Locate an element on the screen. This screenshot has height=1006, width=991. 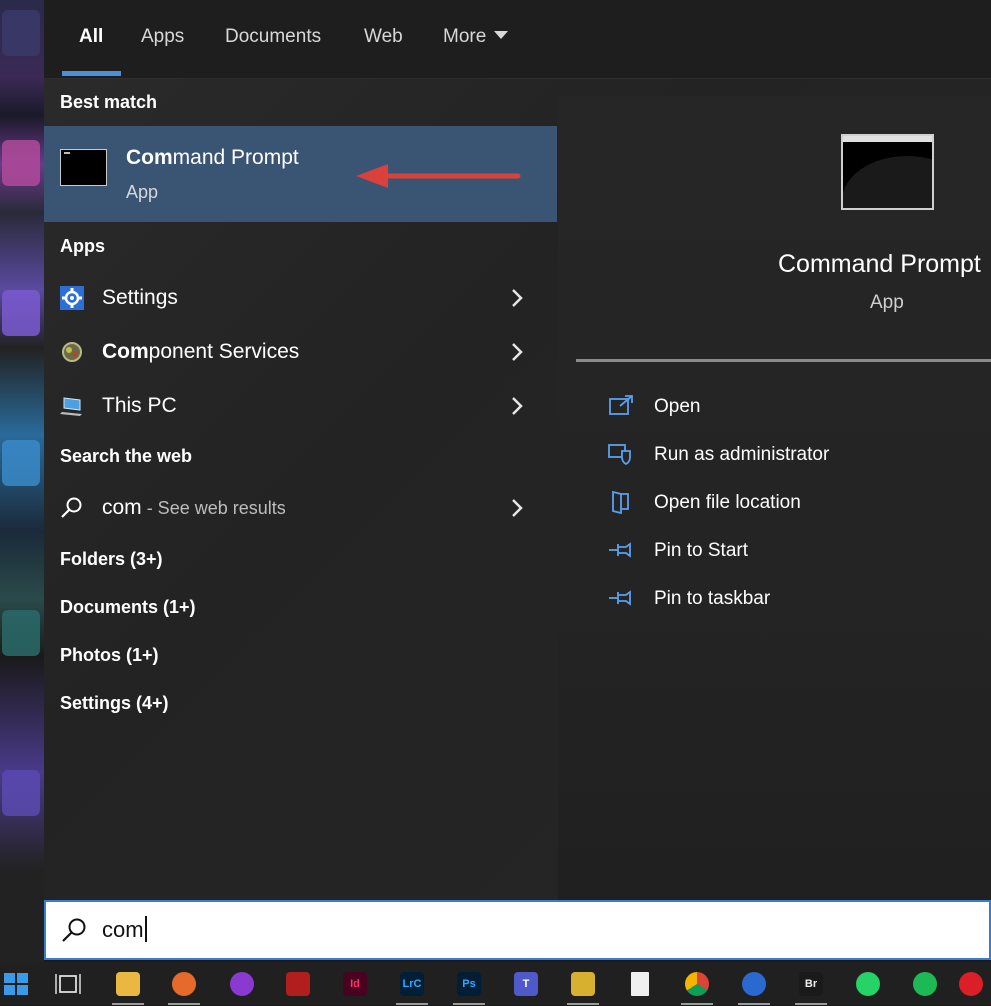
photoshop-icon: Ps is located at coordinates (469, 984).